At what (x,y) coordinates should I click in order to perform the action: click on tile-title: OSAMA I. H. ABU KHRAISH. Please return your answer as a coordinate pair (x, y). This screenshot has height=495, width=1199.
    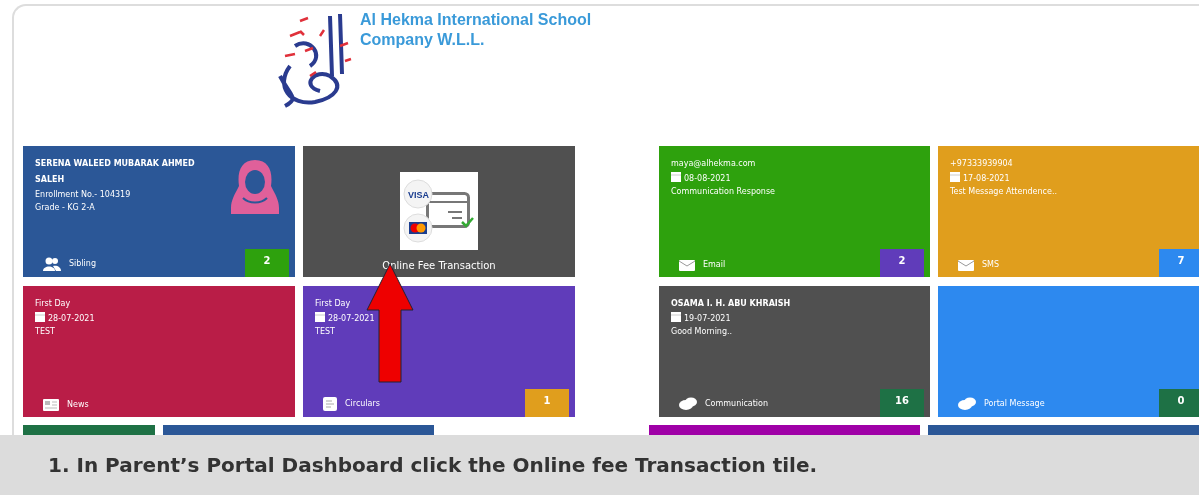
    Looking at the image, I should click on (731, 304).